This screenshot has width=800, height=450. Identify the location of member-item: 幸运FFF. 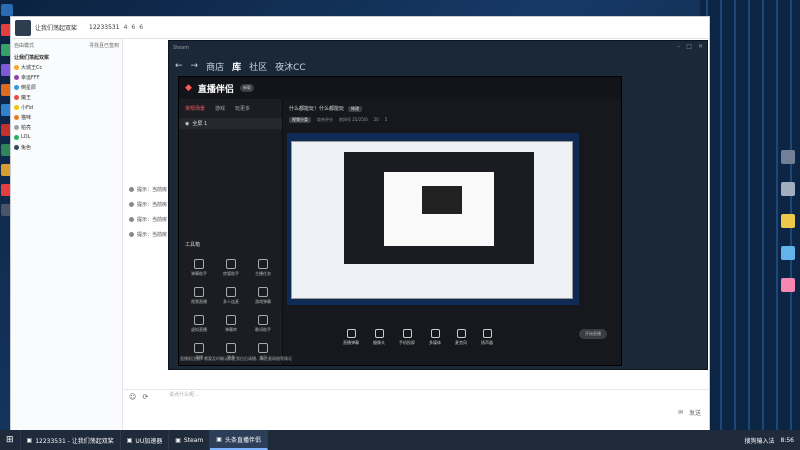
(66, 77).